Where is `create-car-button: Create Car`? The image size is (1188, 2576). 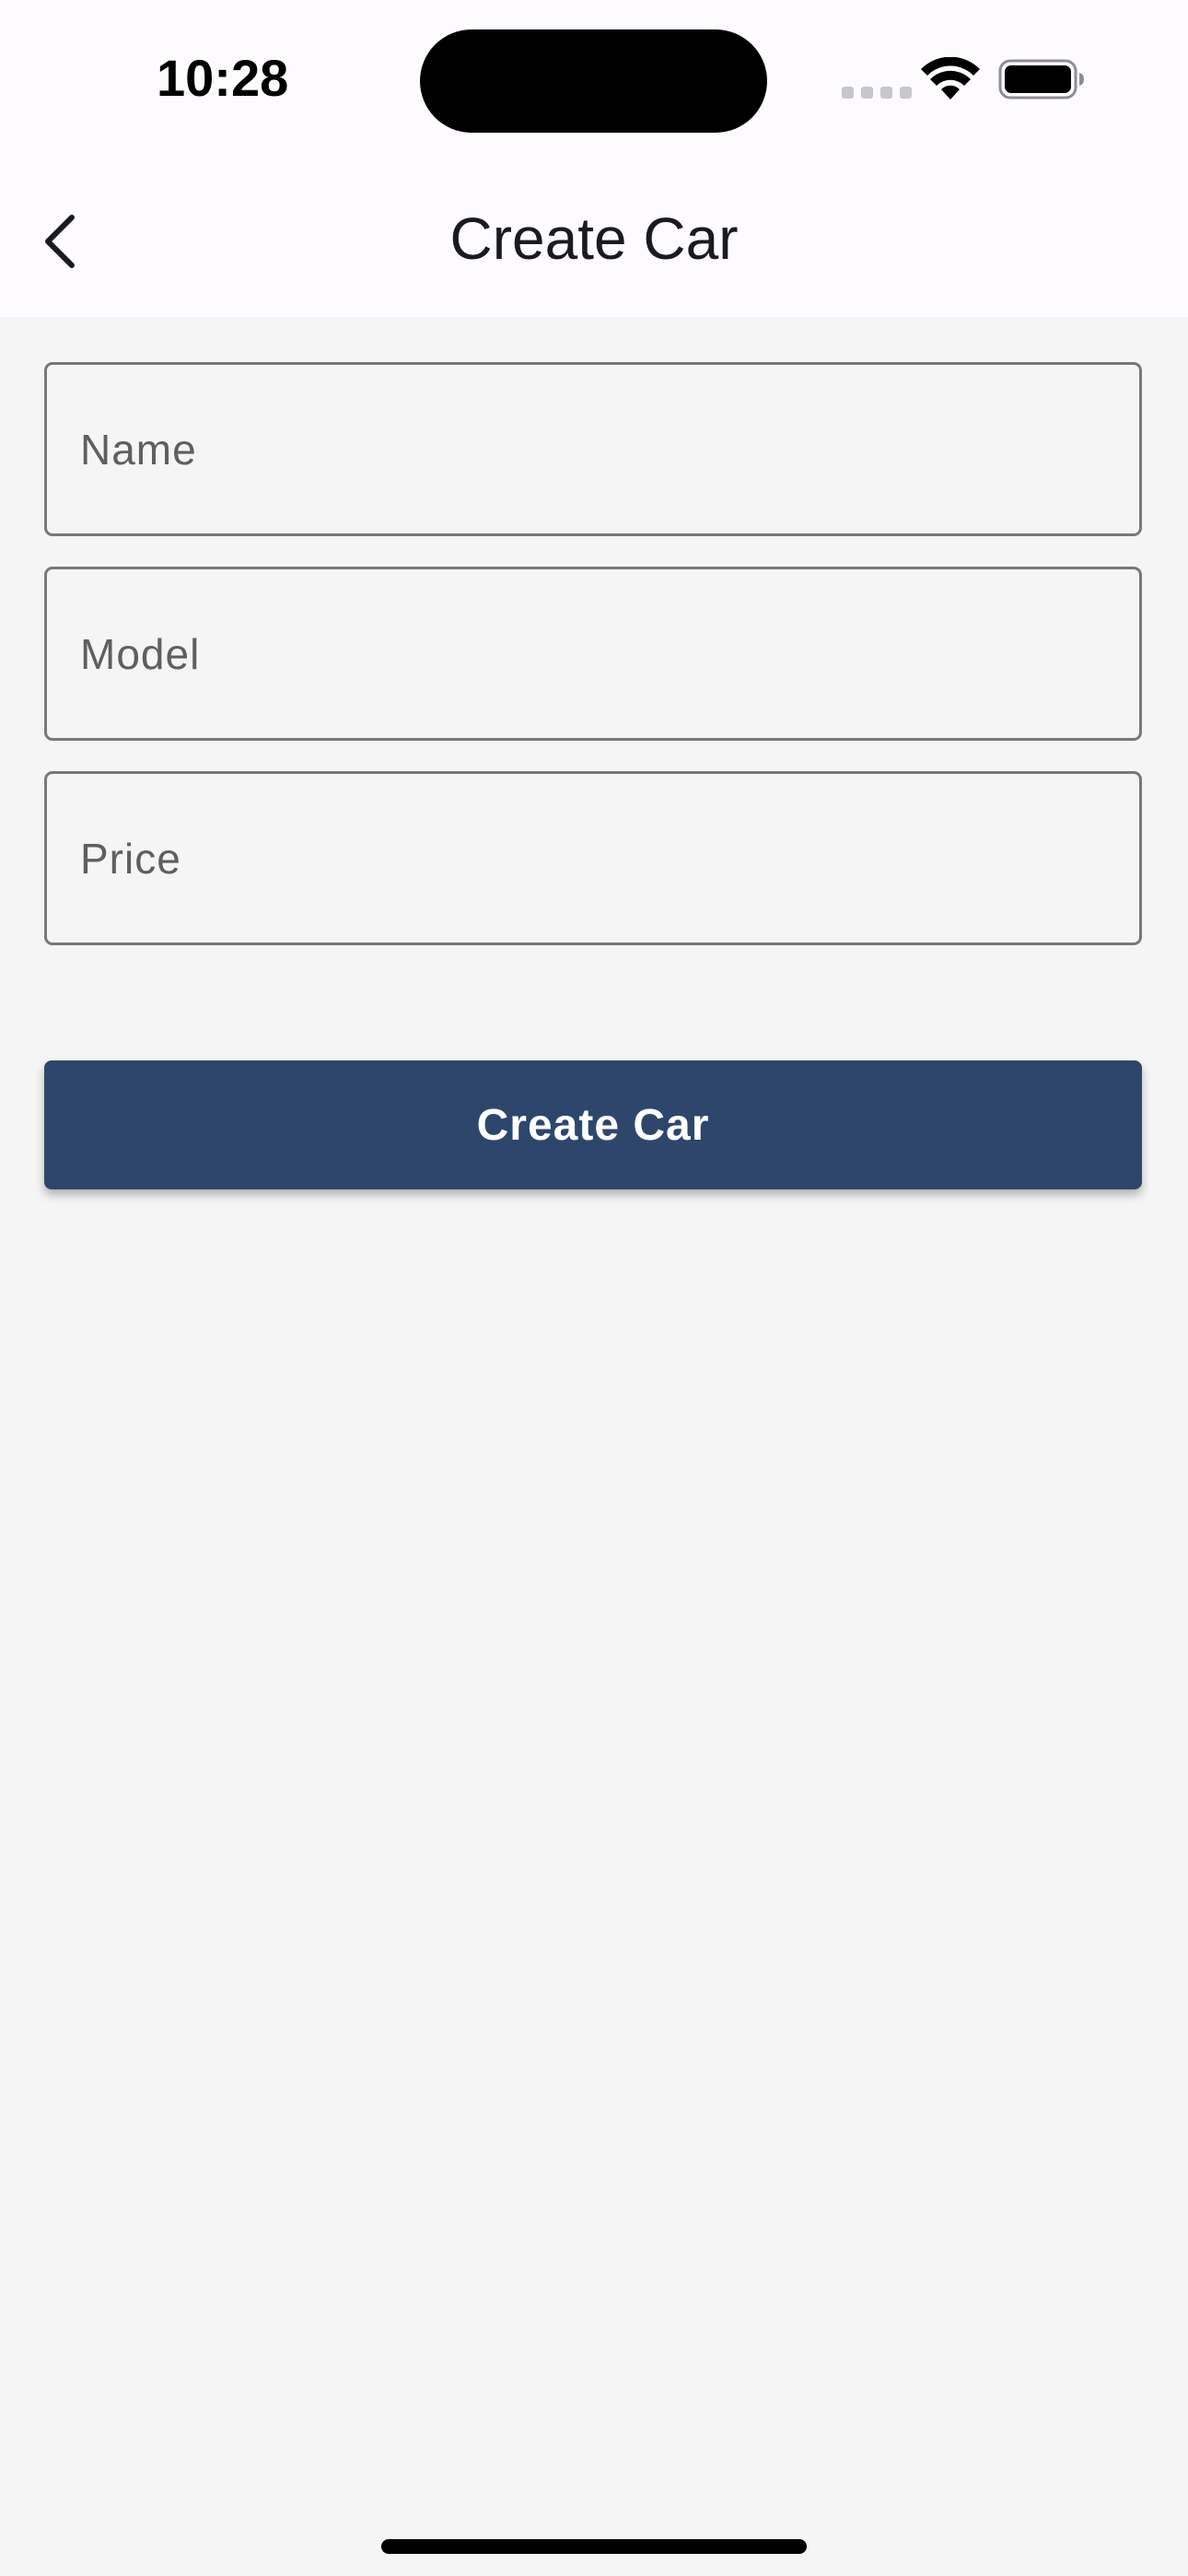 create-car-button: Create Car is located at coordinates (593, 1124).